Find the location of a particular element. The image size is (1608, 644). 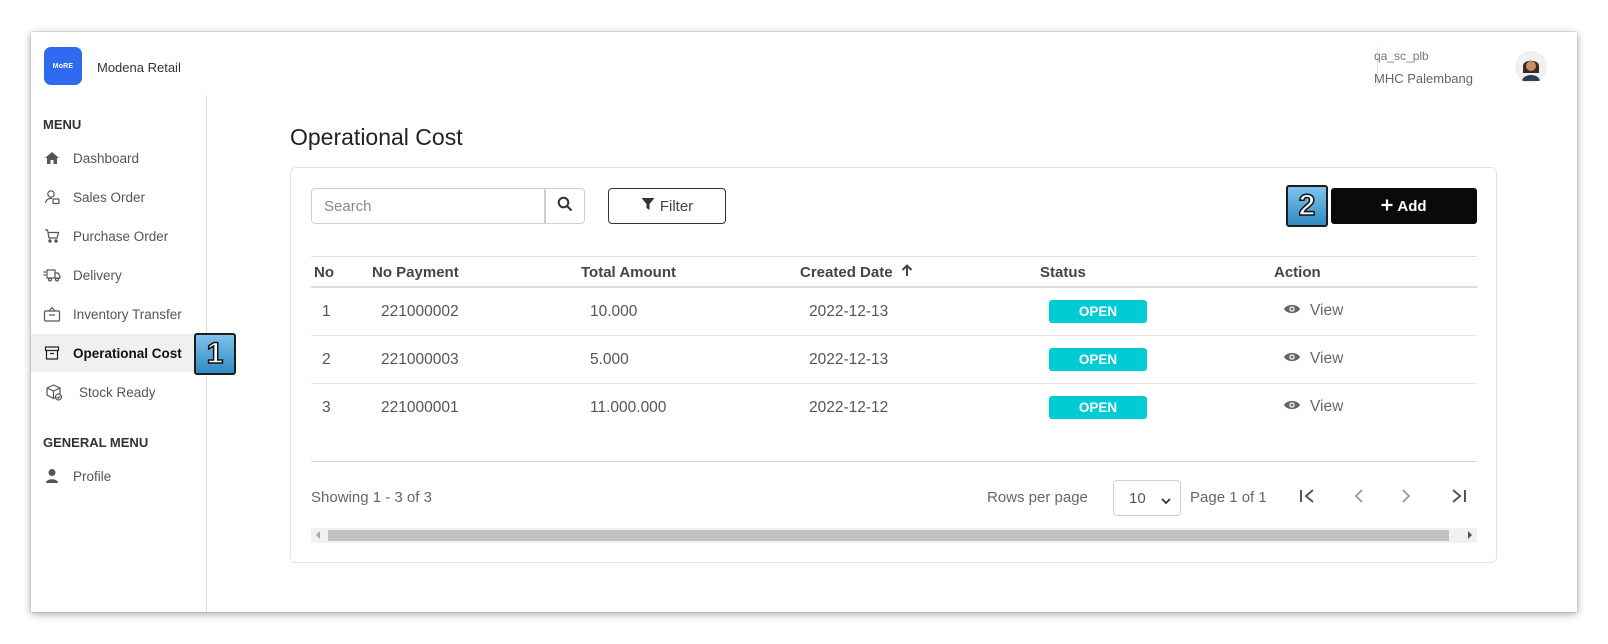

home-icon is located at coordinates (52, 158).